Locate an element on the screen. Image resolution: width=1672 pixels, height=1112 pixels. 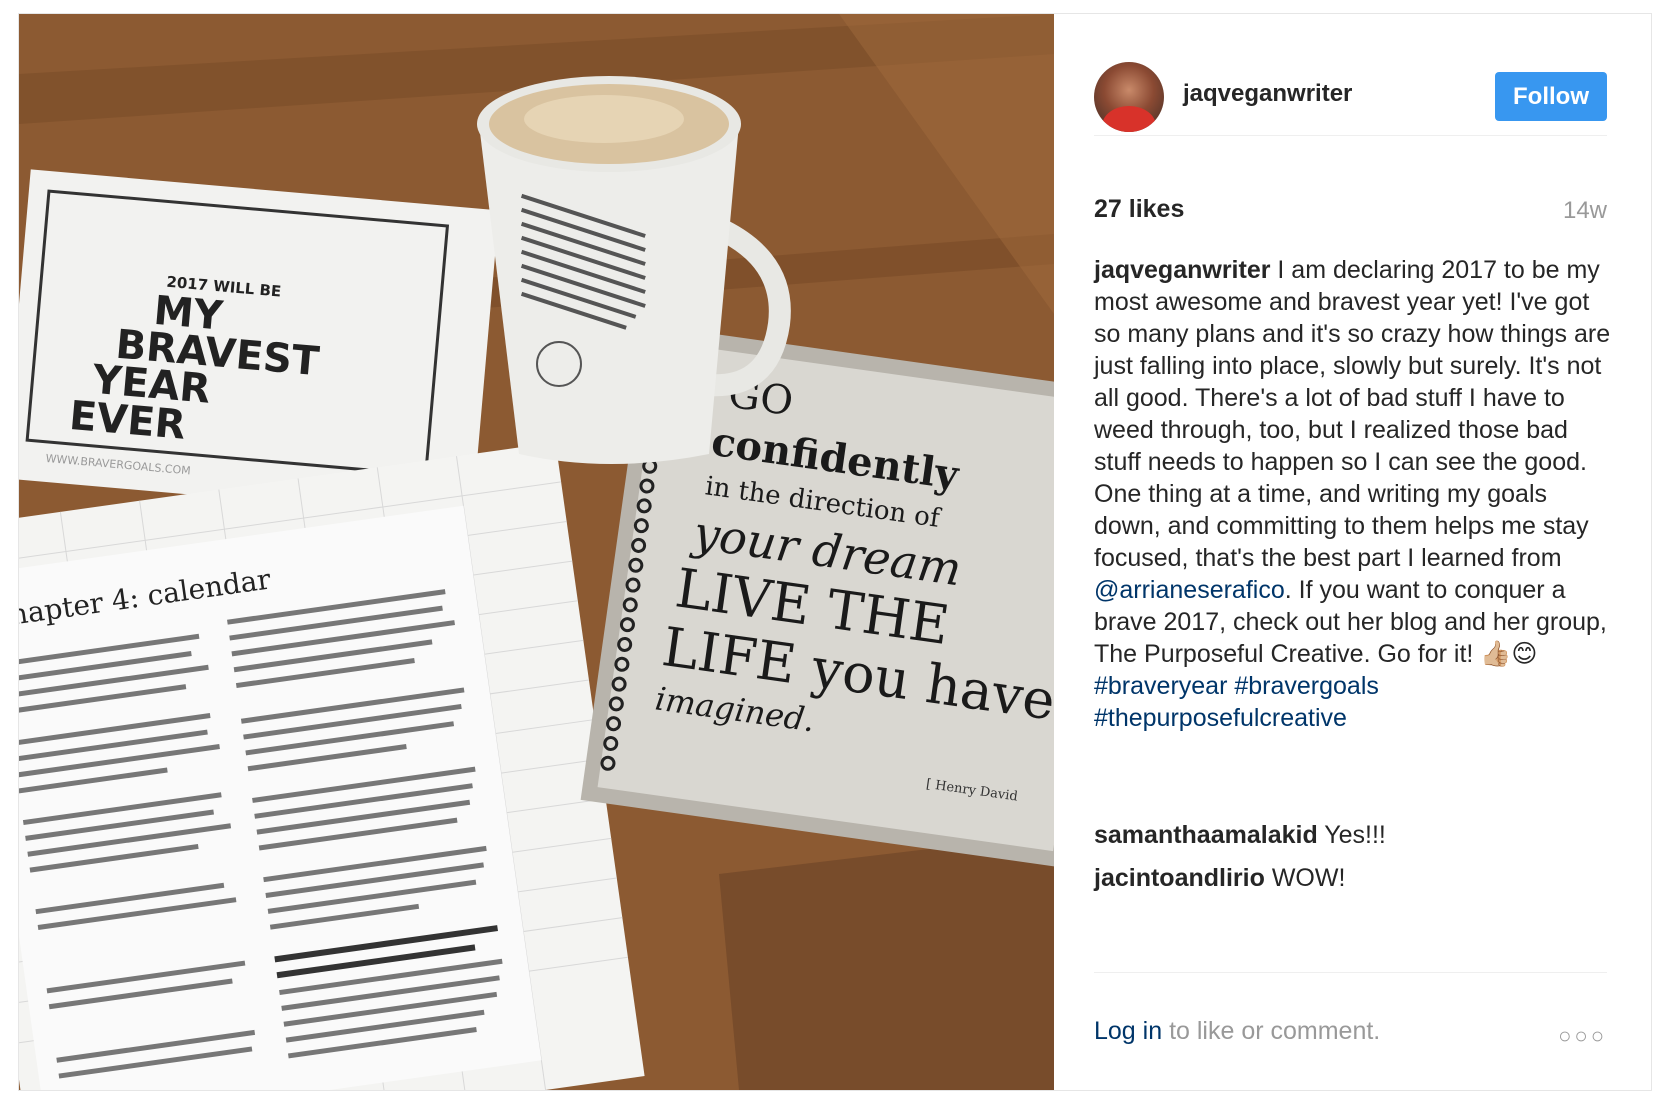
hashtag-thepurposefulcreative: #thepurposefulcreative is located at coordinates (1220, 718).